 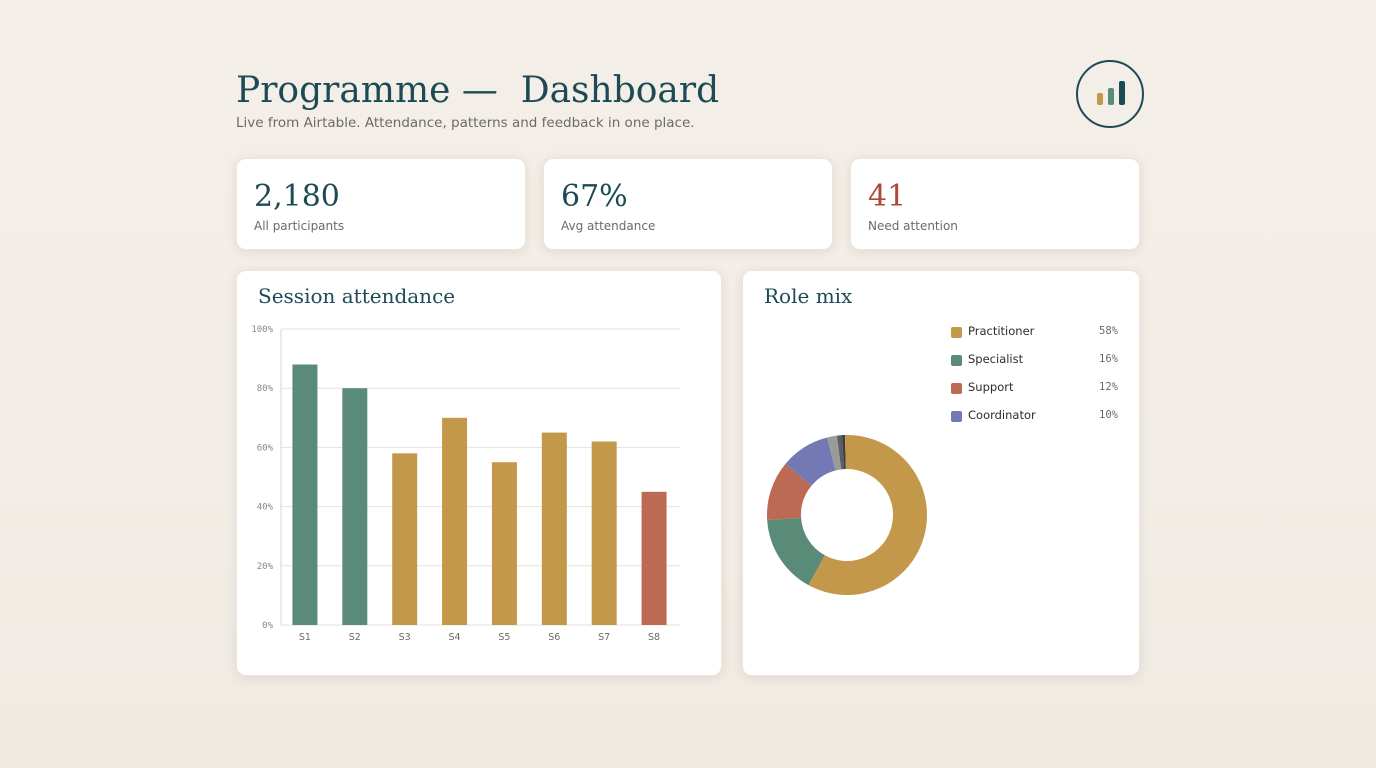 I want to click on x-tick-label: S8, so click(x=654, y=637).